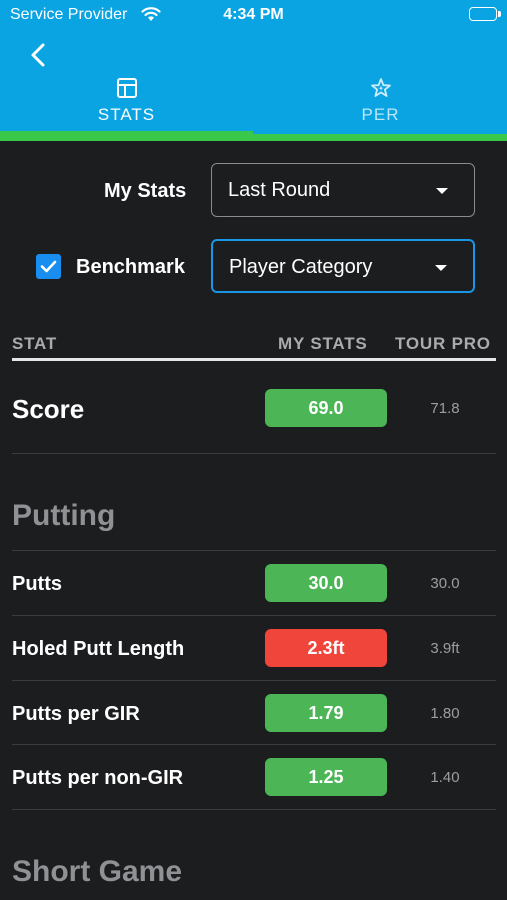 The height and width of the screenshot is (900, 507). What do you see at coordinates (301, 267) in the screenshot?
I see `benchmark-select-value: Player Category` at bounding box center [301, 267].